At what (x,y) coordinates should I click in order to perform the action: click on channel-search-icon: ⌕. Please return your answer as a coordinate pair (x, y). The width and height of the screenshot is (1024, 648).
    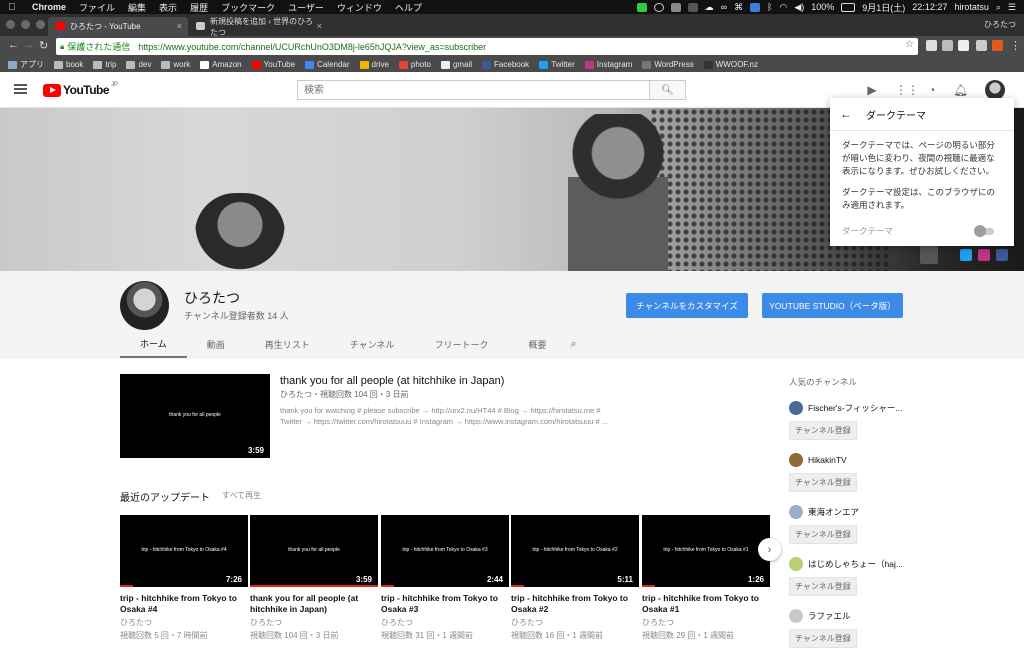
    Looking at the image, I should click on (572, 344).